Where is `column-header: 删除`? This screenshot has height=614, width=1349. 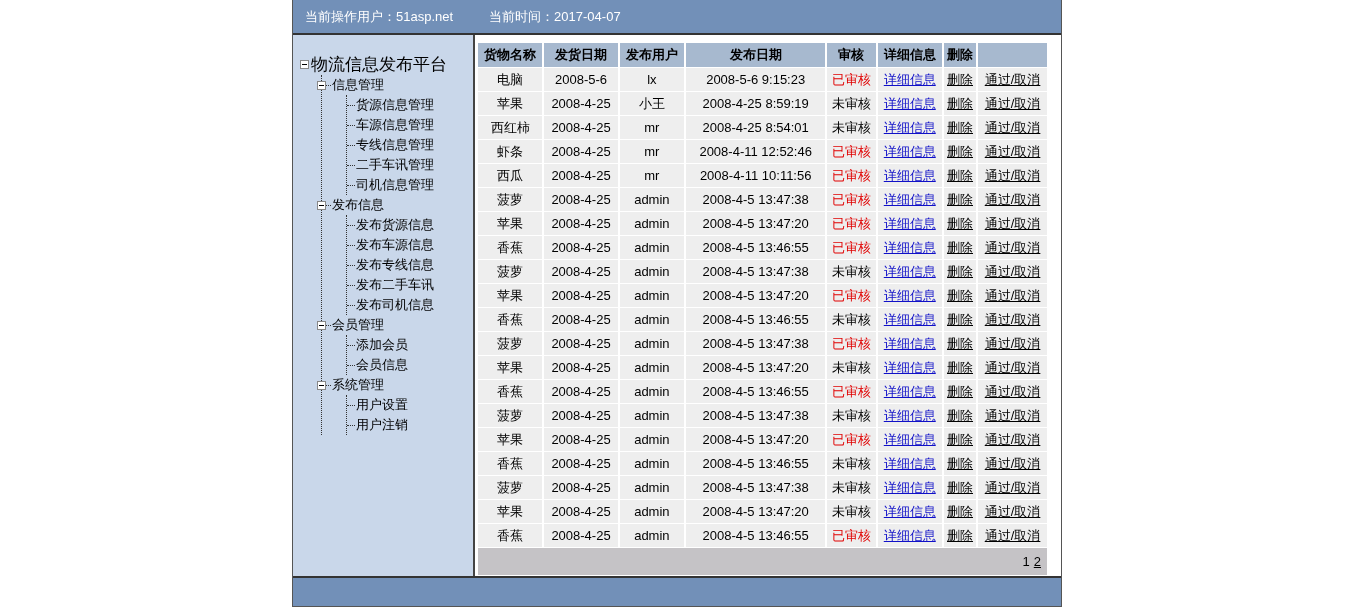 column-header: 删除 is located at coordinates (960, 55).